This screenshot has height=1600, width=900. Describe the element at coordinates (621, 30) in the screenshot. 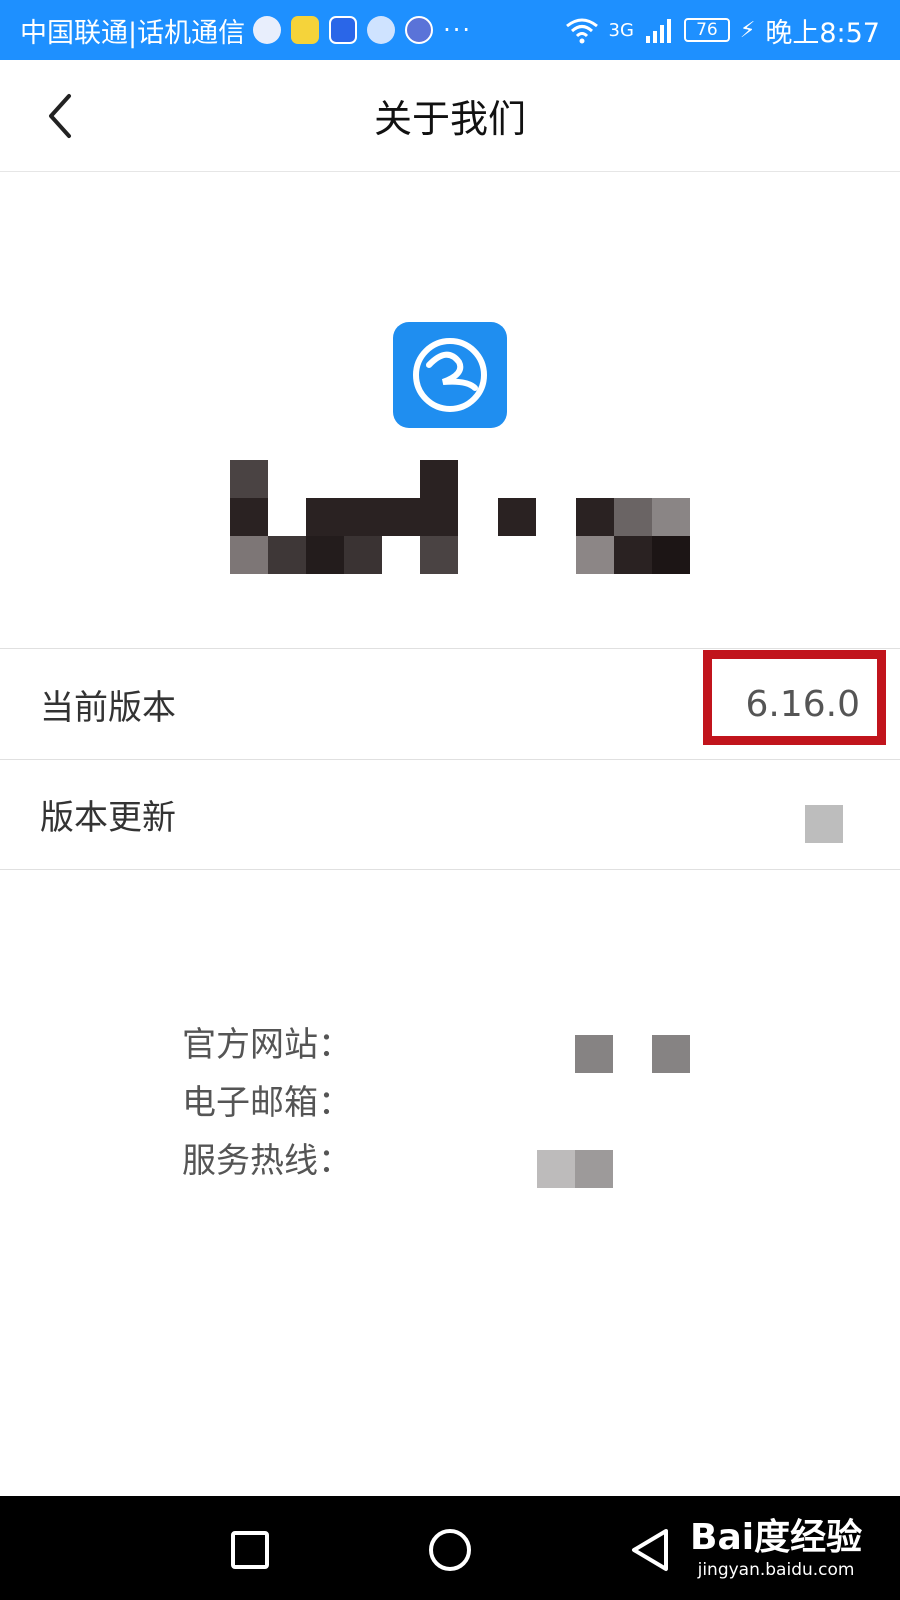

I see `network-type: 3G` at that location.